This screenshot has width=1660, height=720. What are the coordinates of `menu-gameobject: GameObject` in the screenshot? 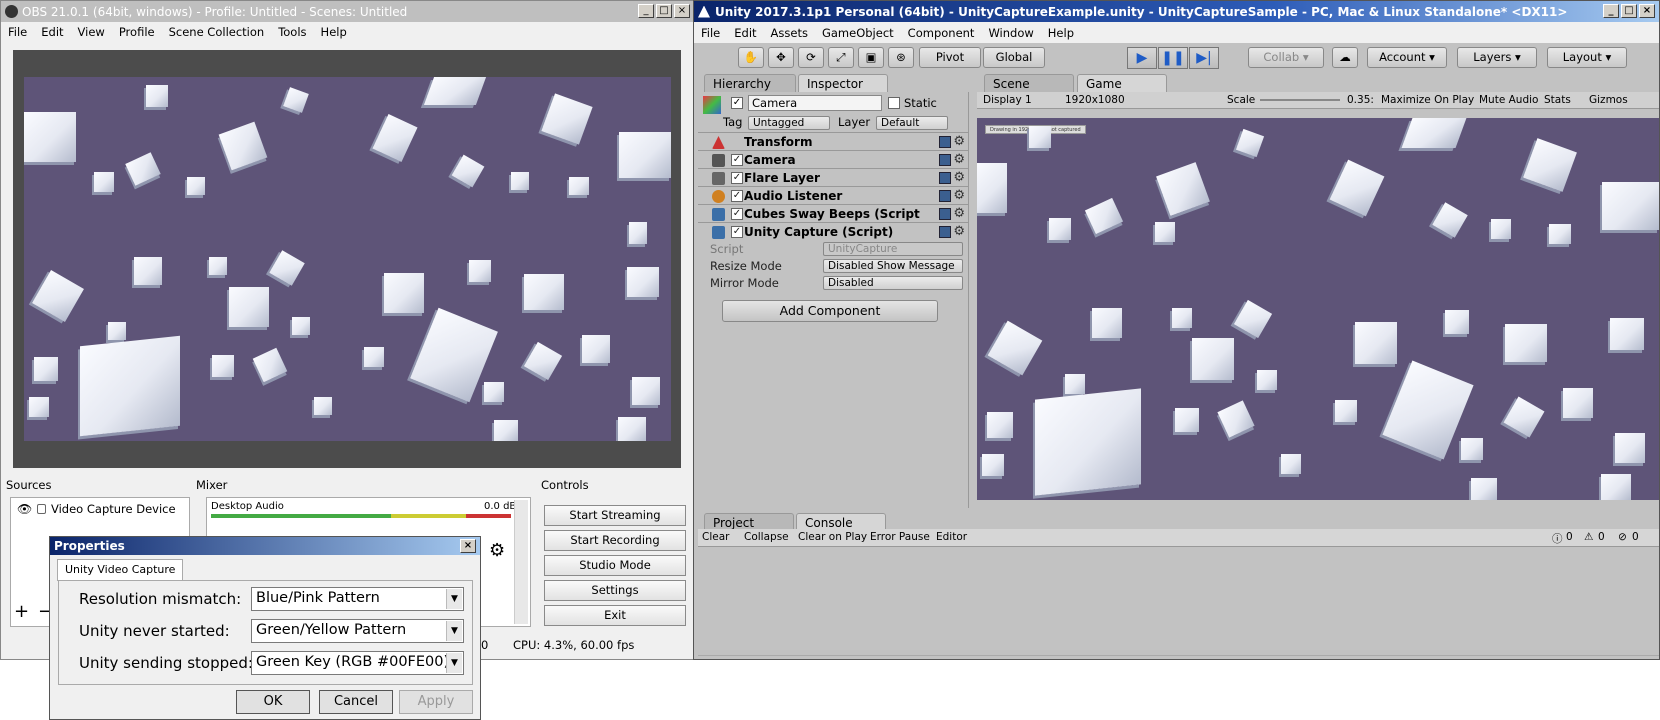 It's located at (858, 33).